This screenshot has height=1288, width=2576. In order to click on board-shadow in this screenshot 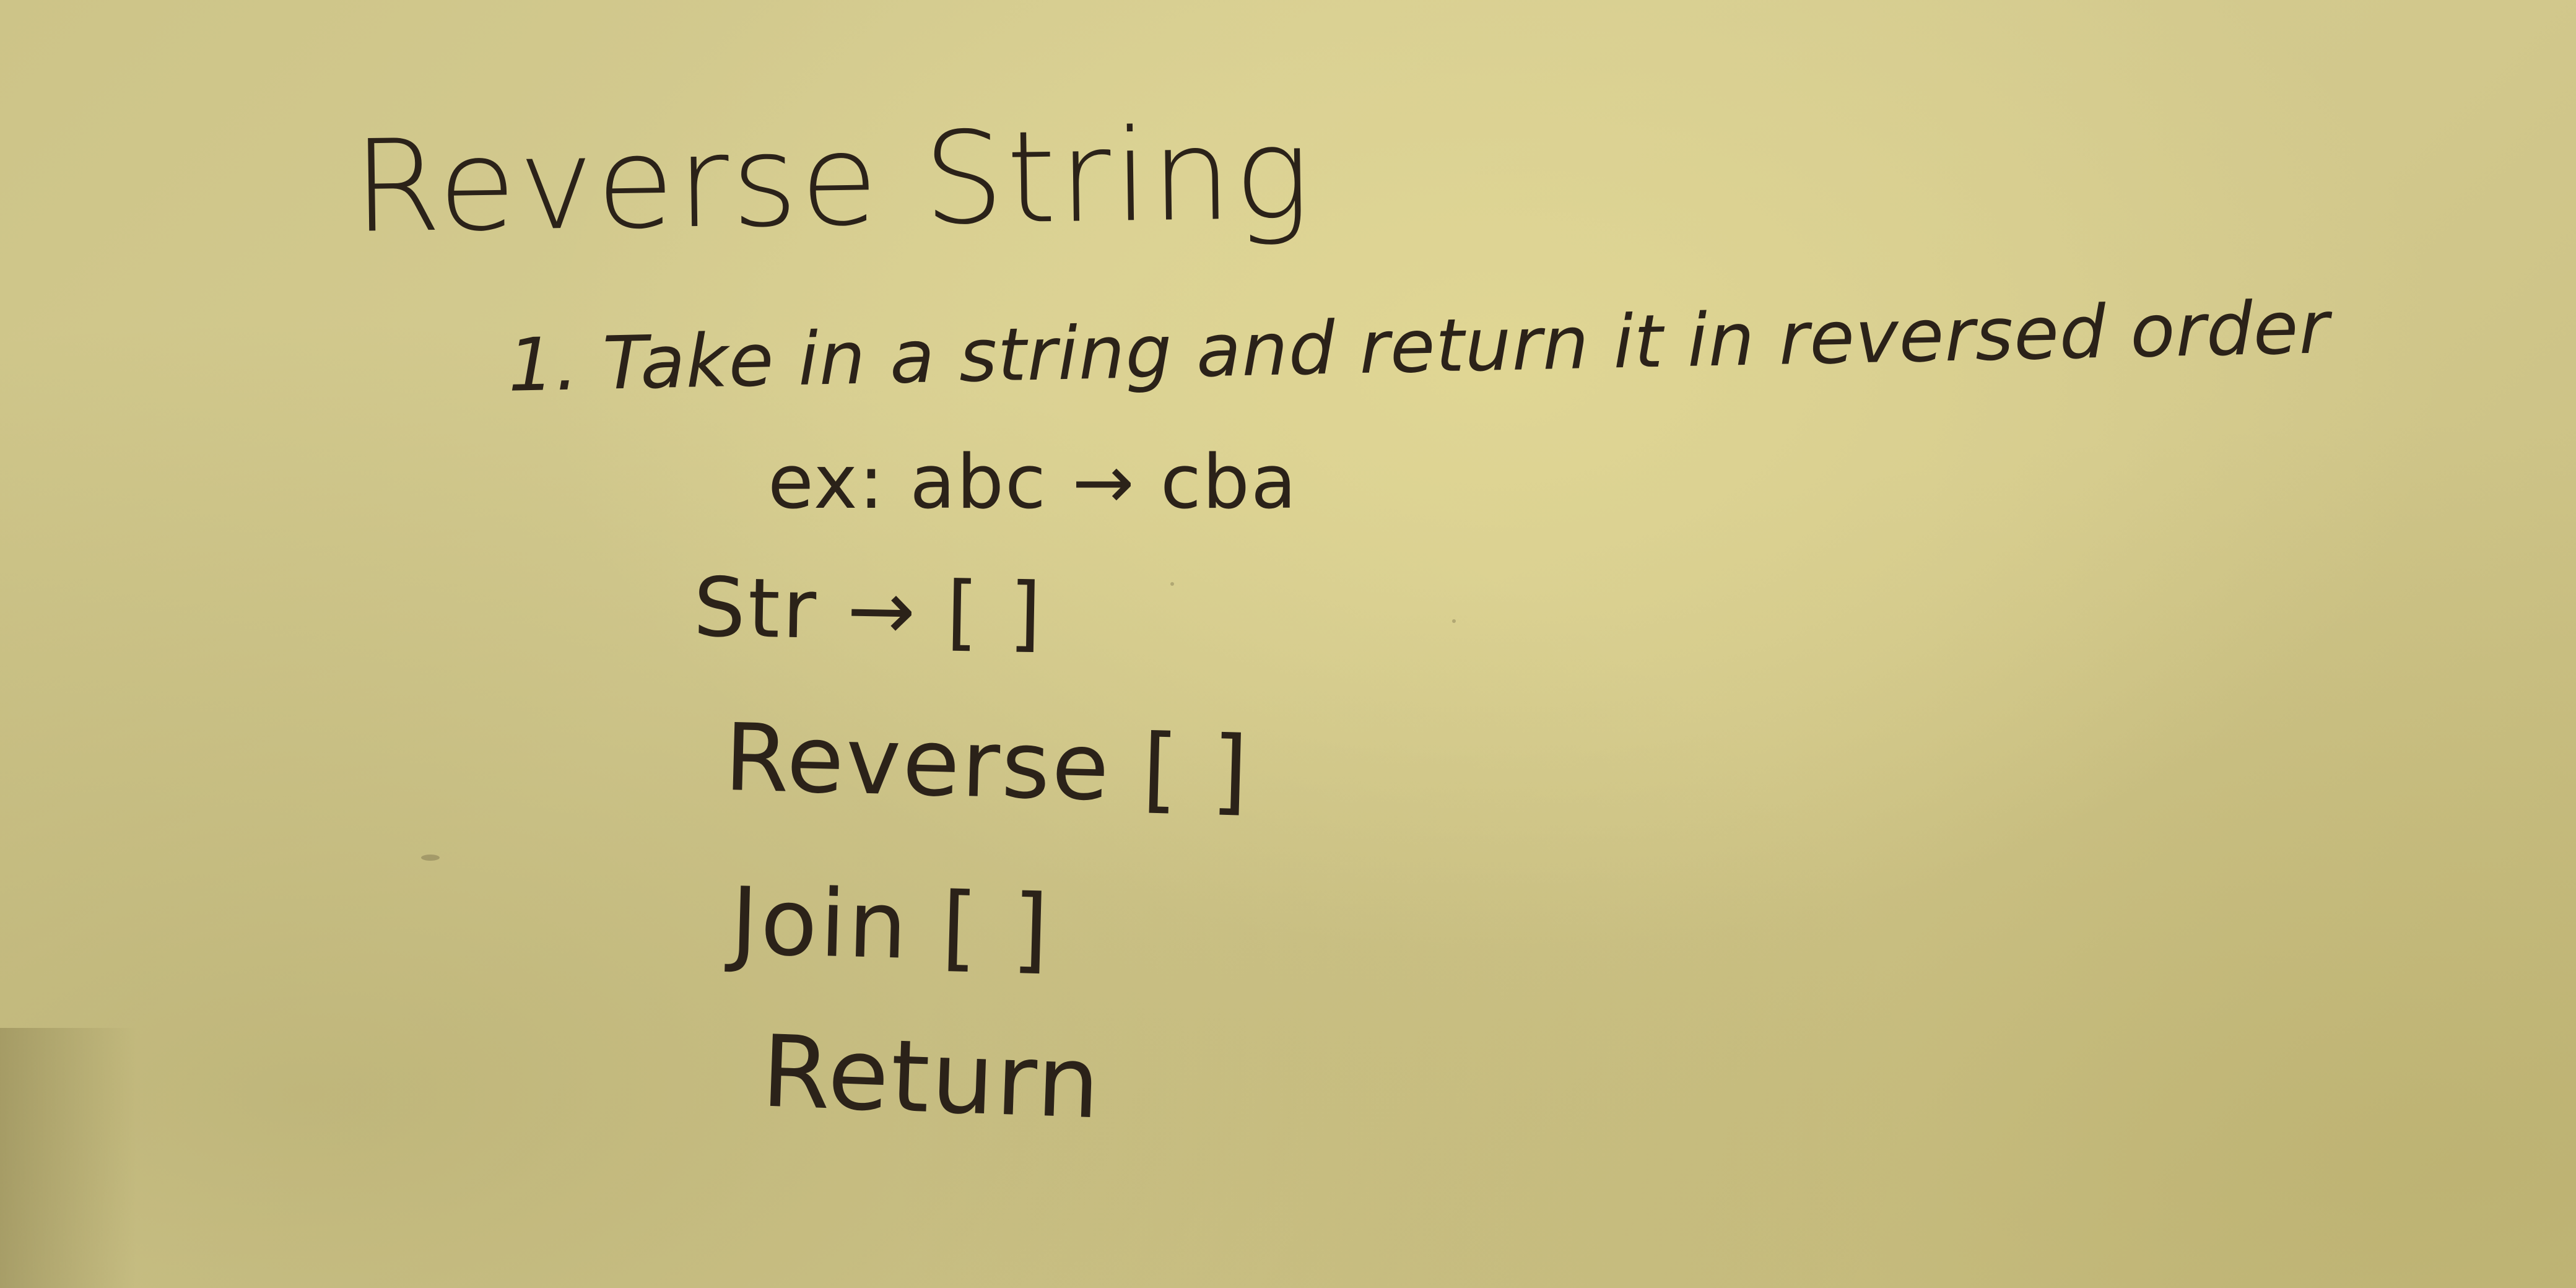, I will do `click(68, 1158)`.